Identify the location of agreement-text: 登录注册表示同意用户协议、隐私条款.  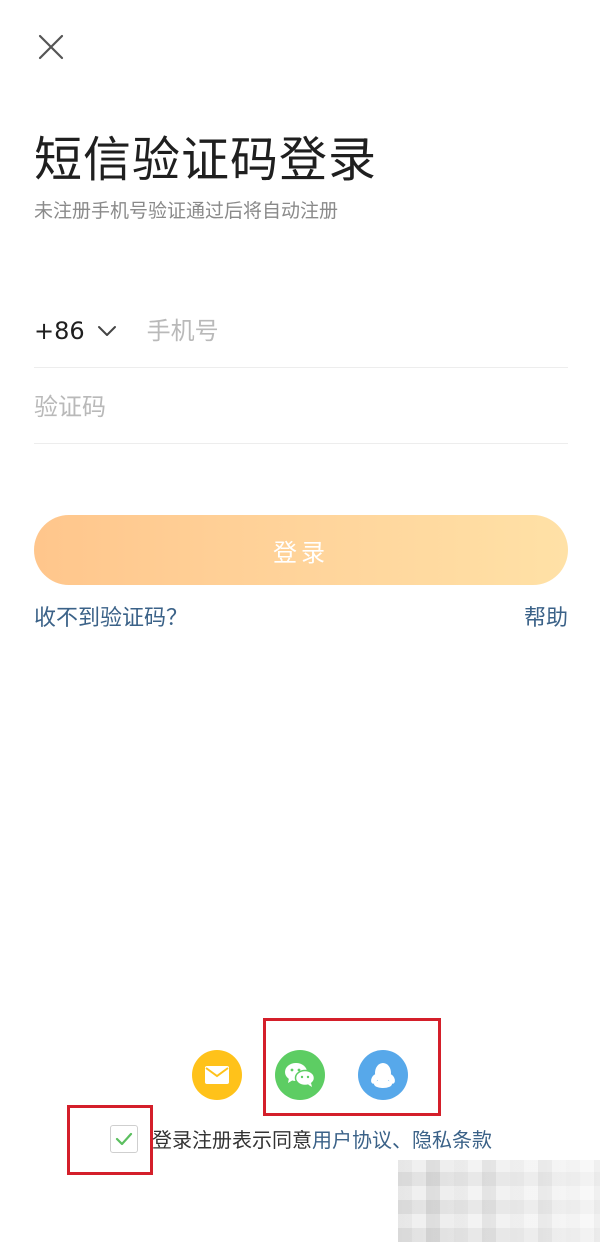
(322, 1140).